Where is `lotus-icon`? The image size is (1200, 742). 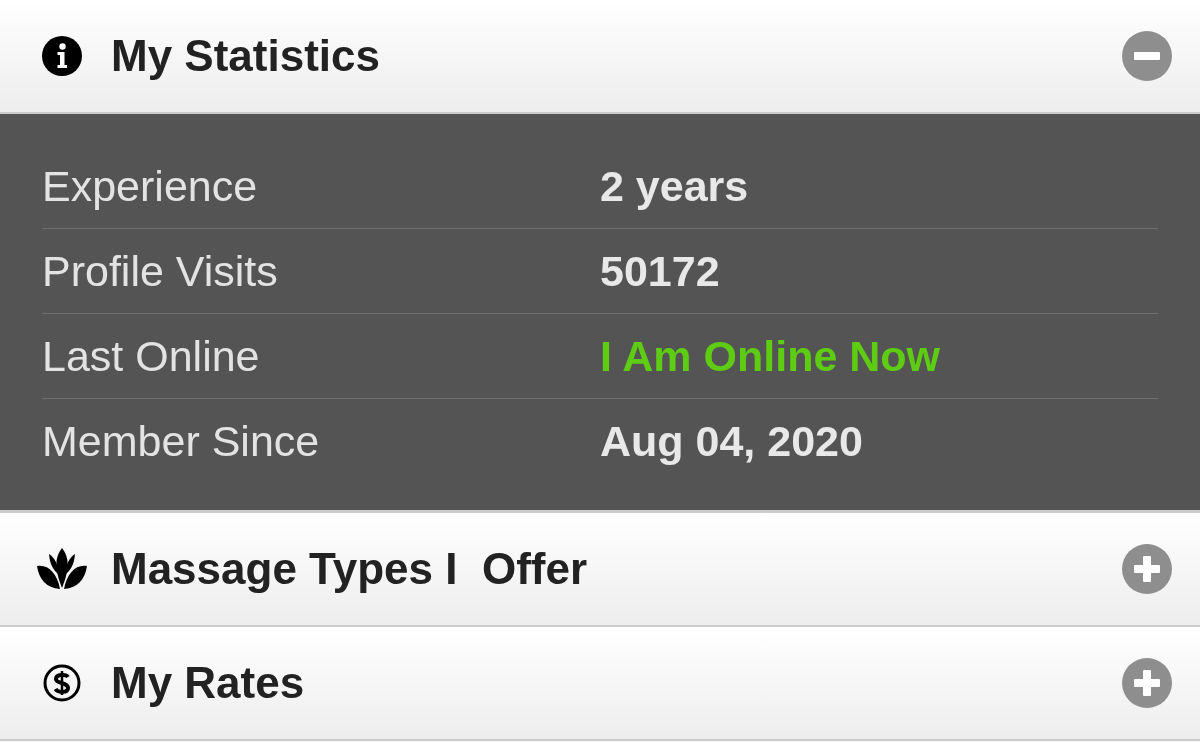 lotus-icon is located at coordinates (62, 569).